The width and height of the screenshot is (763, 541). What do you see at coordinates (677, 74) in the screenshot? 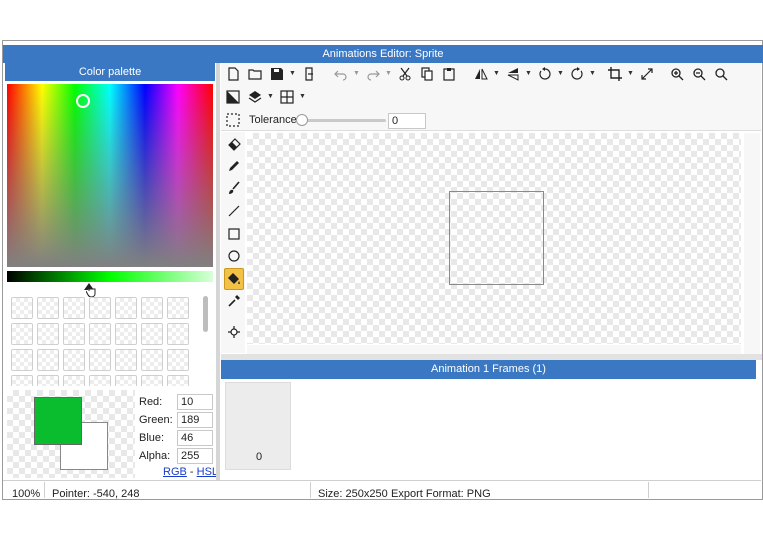
I see `zoom-in-icon` at bounding box center [677, 74].